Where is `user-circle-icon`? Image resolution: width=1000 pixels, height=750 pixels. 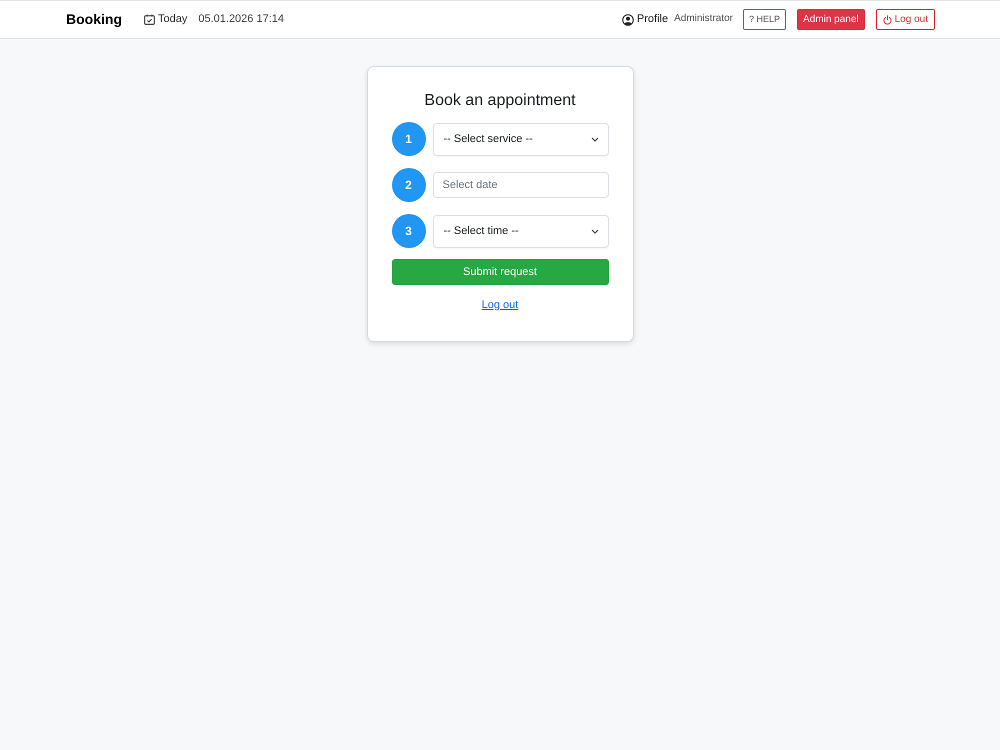
user-circle-icon is located at coordinates (628, 20).